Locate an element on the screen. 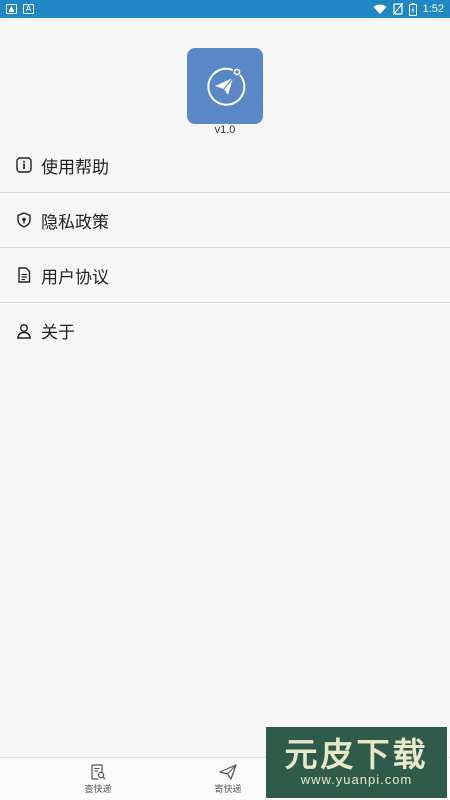 The height and width of the screenshot is (800, 450). status-left: ▲ A is located at coordinates (20, 9).